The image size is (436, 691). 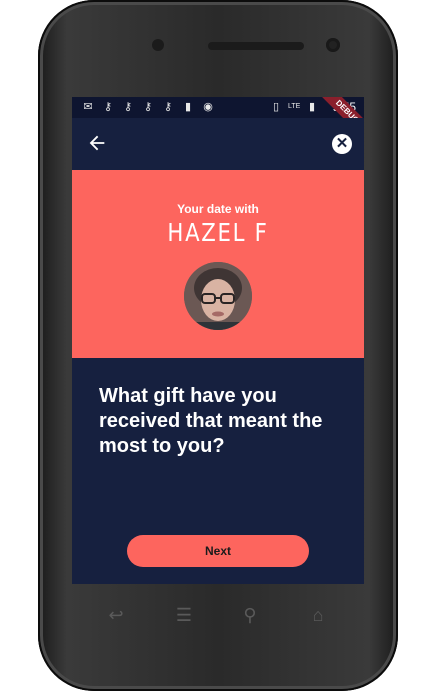 What do you see at coordinates (294, 106) in the screenshot?
I see `lte-icon: LTE` at bounding box center [294, 106].